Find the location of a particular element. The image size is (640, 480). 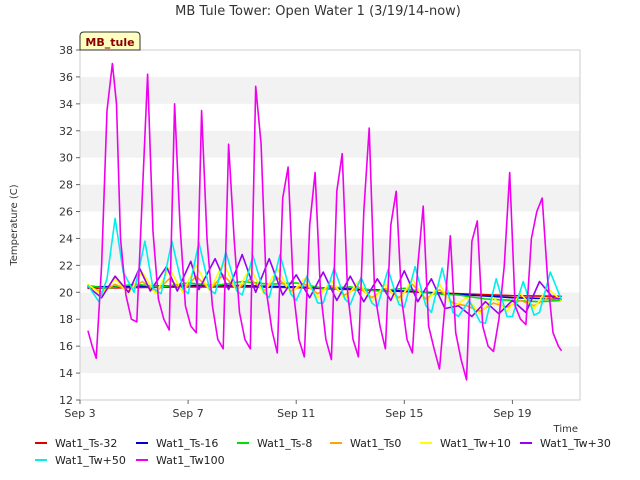

y-tick-label: 34 is located at coordinates (66, 104).